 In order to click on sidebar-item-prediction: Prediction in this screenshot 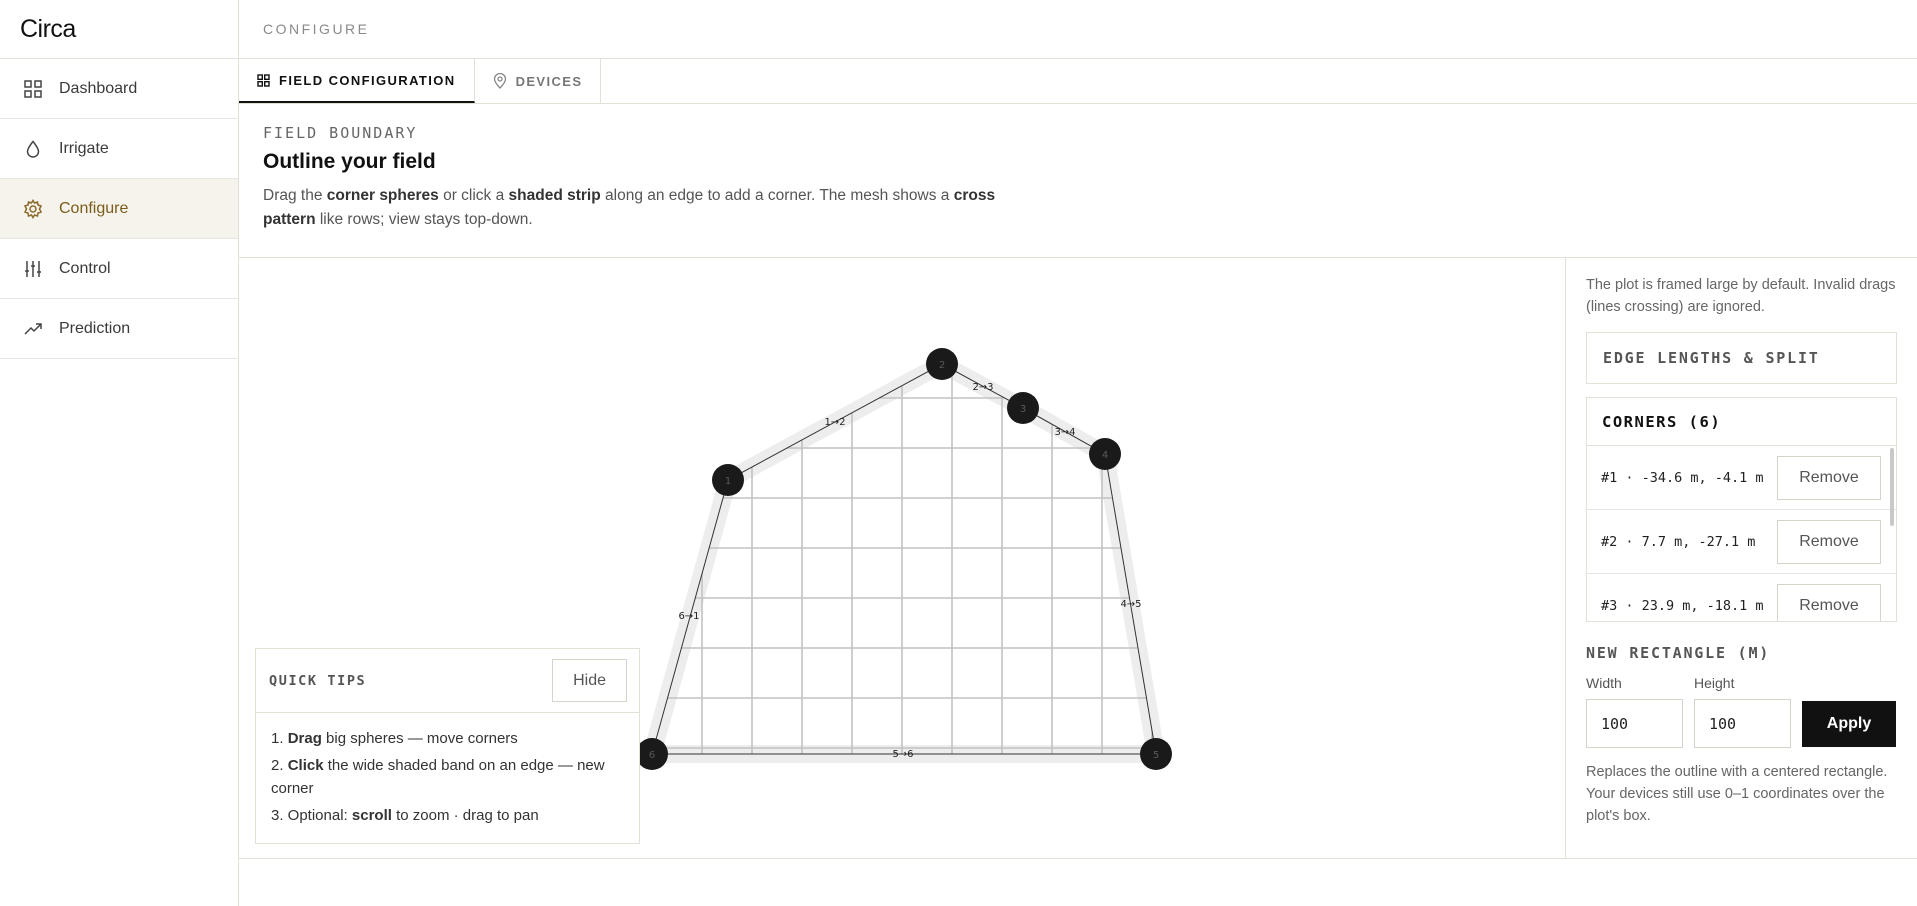, I will do `click(119, 329)`.